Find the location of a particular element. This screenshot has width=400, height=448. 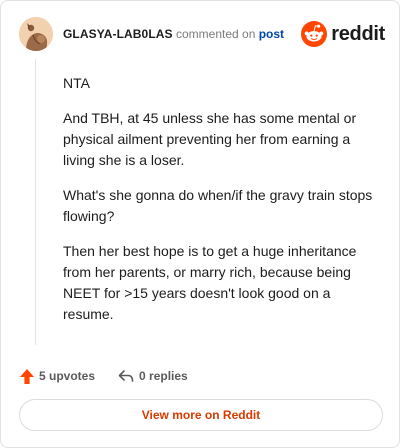

reply-button: 0 replies is located at coordinates (152, 376).